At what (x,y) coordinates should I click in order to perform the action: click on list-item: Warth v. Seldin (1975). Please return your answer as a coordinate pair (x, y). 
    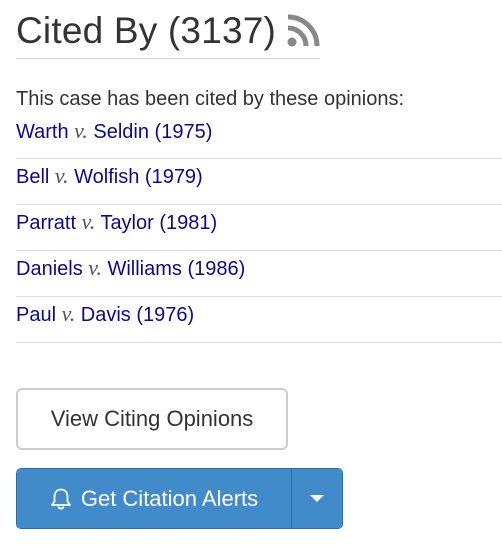
    Looking at the image, I should click on (259, 136).